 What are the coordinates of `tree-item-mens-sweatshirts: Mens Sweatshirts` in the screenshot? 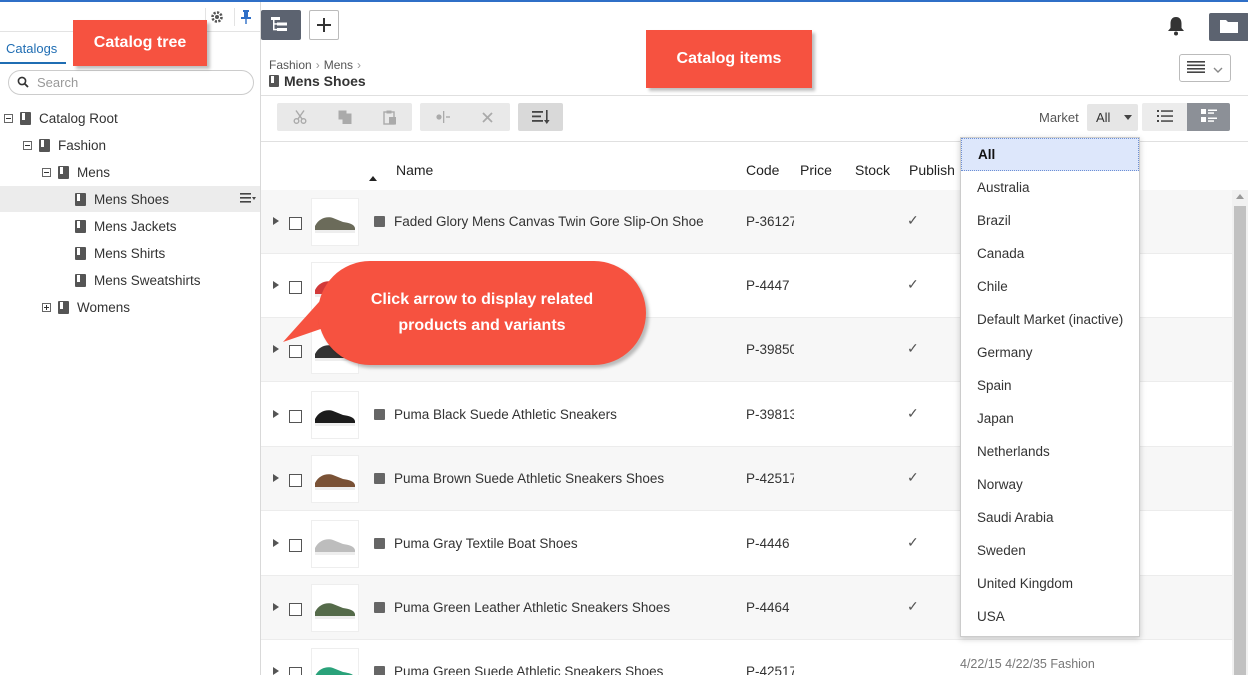 It's located at (130, 280).